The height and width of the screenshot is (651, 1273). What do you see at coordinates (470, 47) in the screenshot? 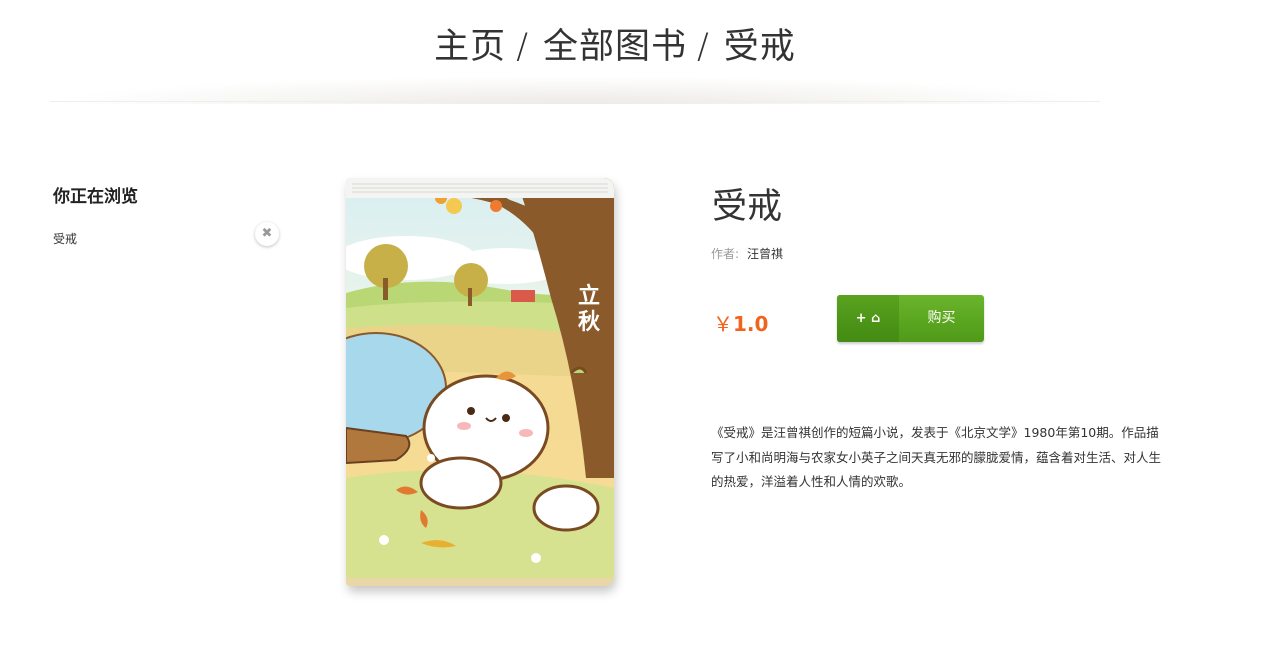
I see `breadcrumb-home-link: 主页` at bounding box center [470, 47].